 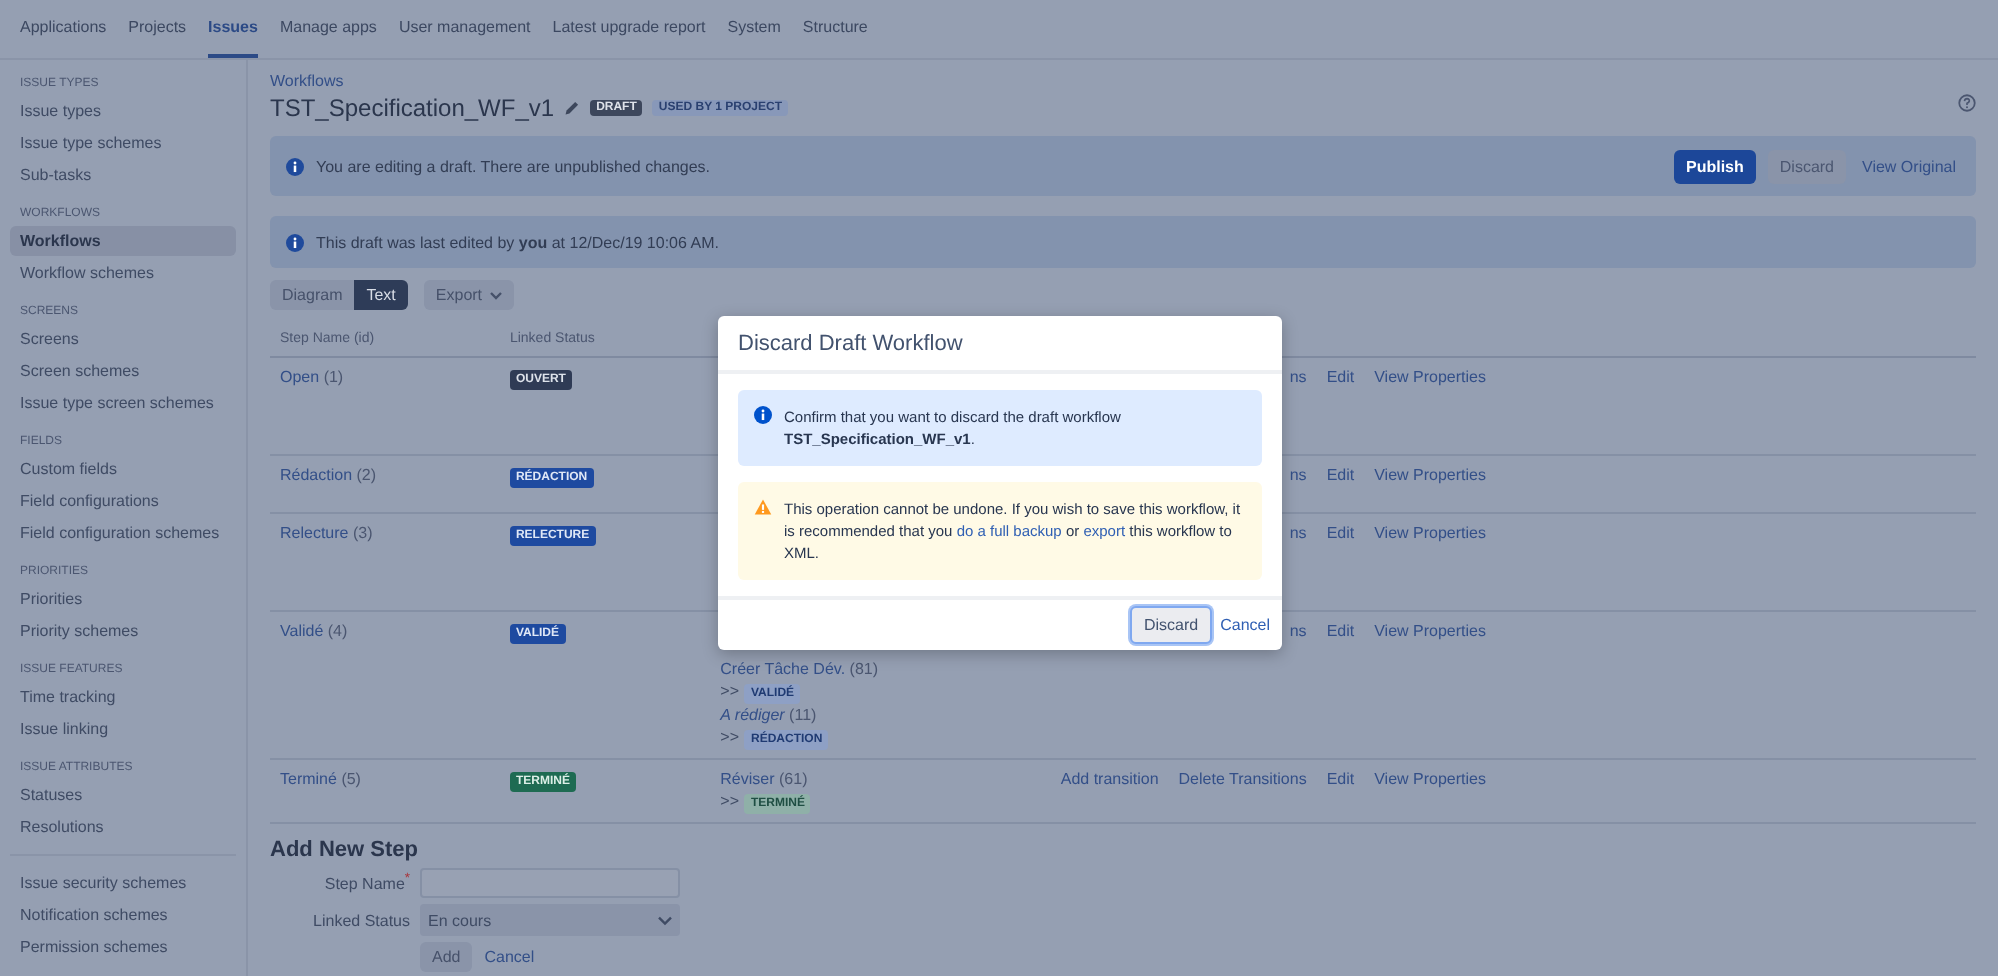 What do you see at coordinates (63, 29) in the screenshot?
I see `nav-tab: Applications` at bounding box center [63, 29].